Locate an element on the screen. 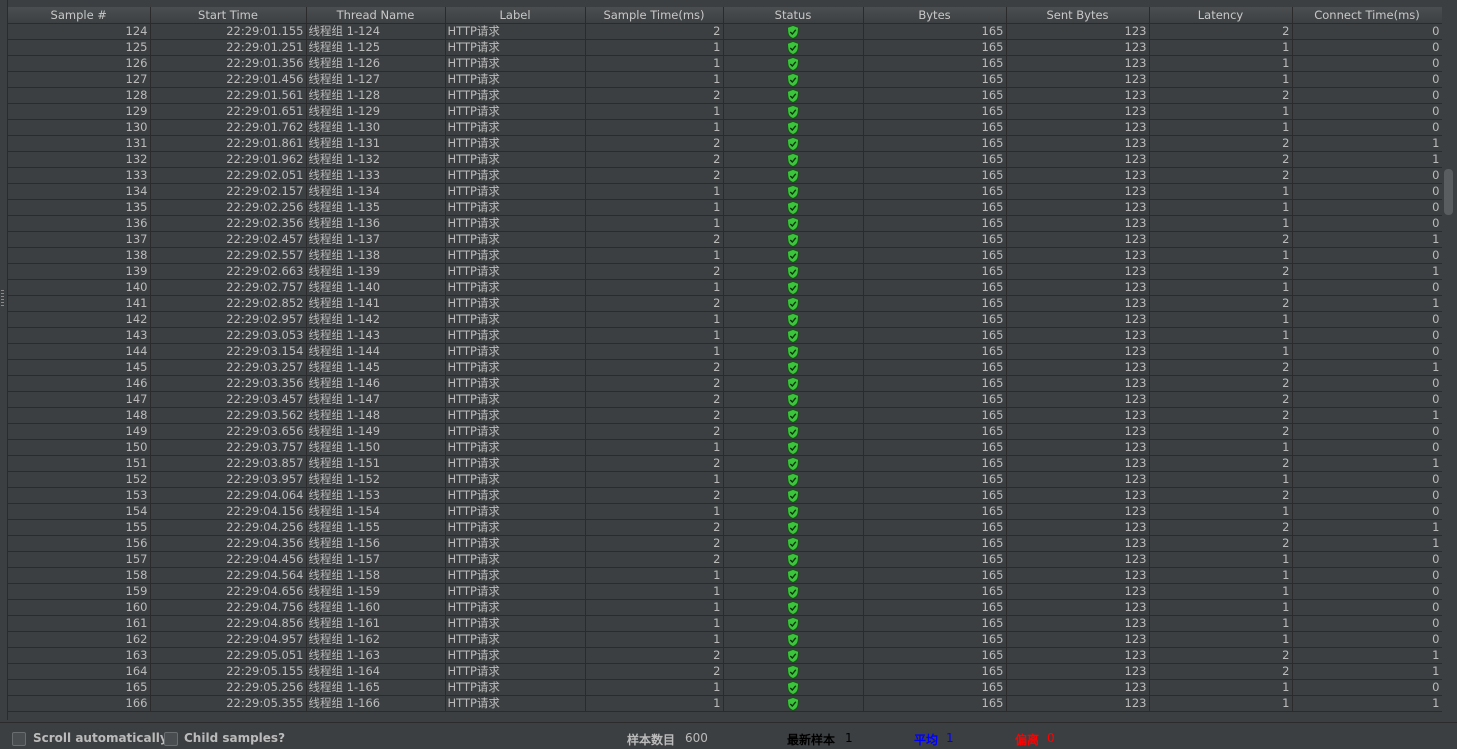 The height and width of the screenshot is (749, 1457). table-row: 157 22:29:04.456 线程组 1-157 HTTP请求 2 165 123 1 0 is located at coordinates (725, 559).